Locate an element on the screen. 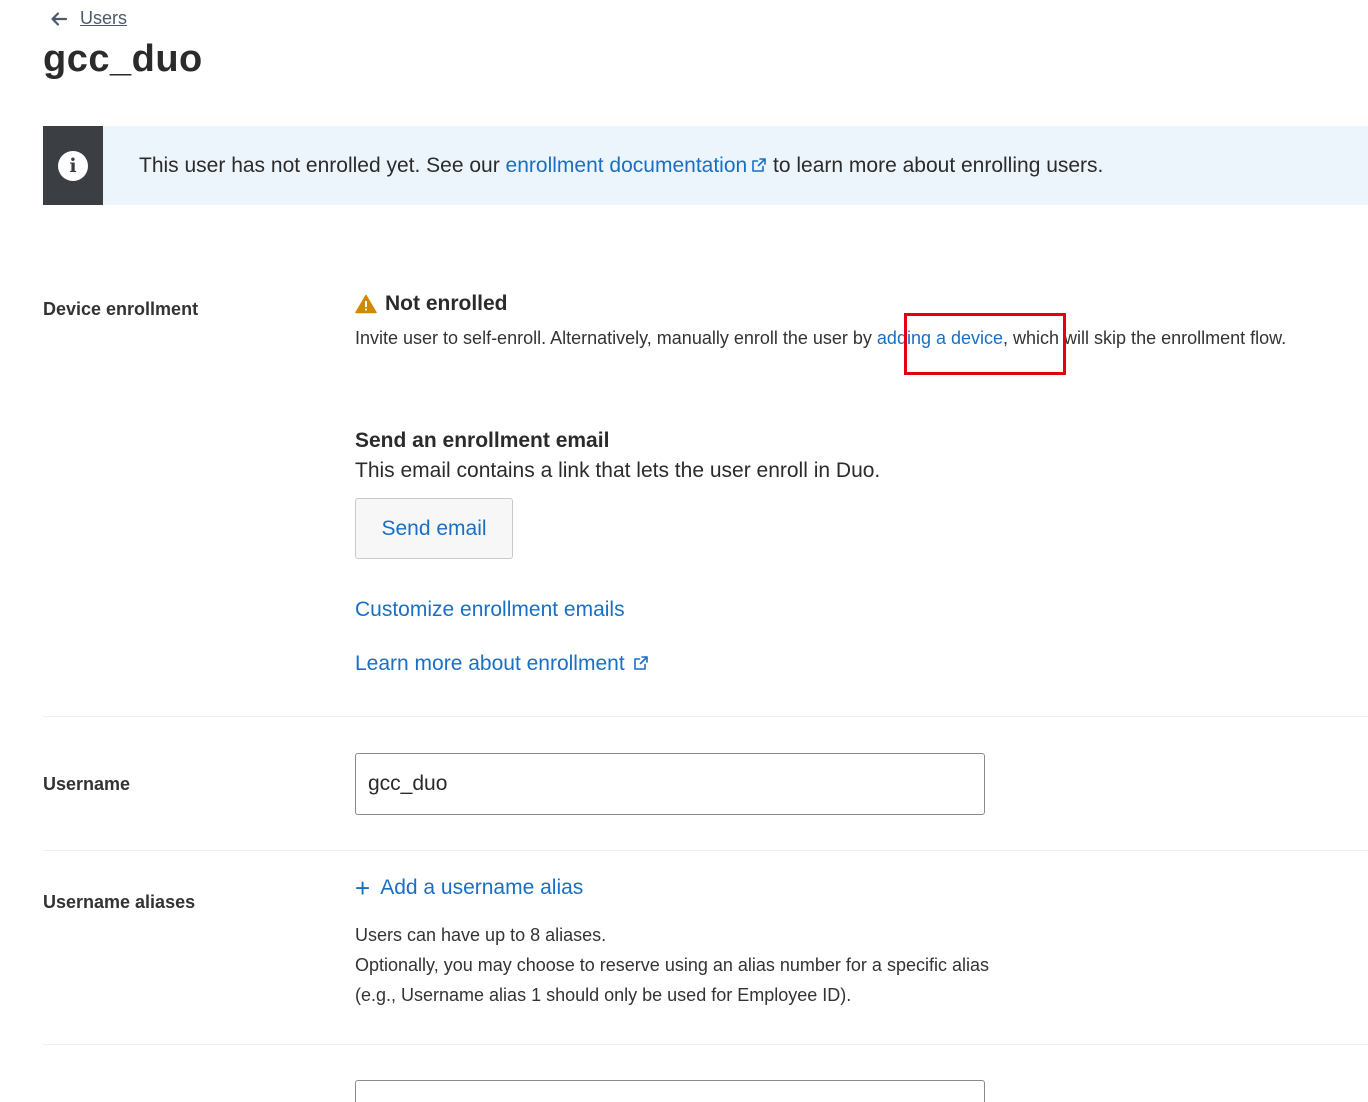  banner-icon-box: i is located at coordinates (73, 165).